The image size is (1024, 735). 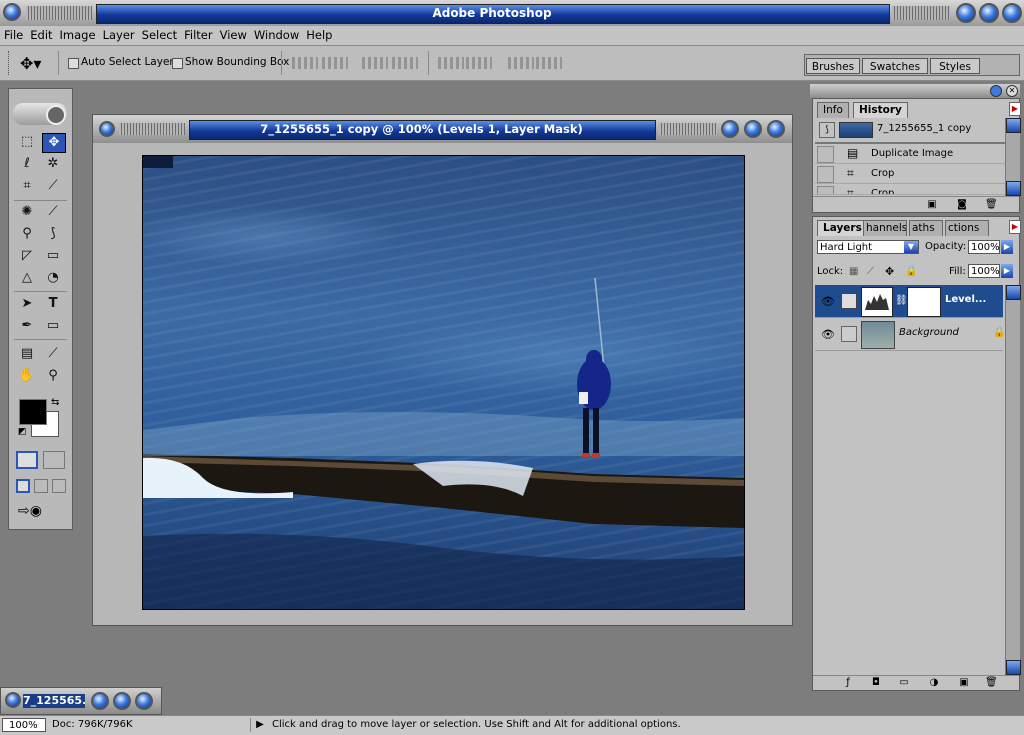 I want to click on path-select-icon: ➤, so click(x=27, y=304).